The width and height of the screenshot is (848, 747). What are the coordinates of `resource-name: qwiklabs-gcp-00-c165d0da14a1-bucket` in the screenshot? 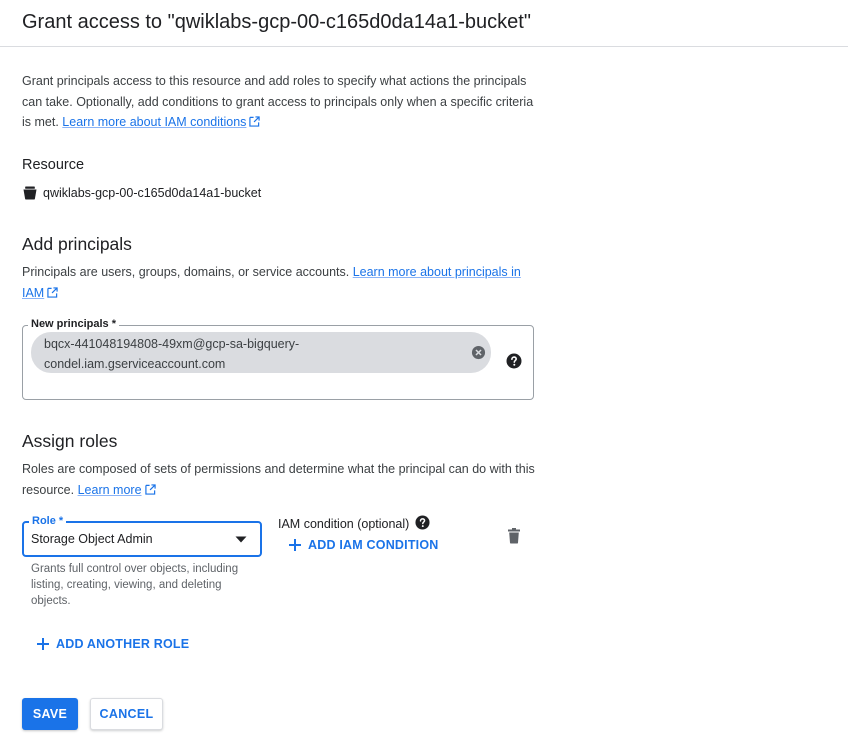 It's located at (152, 193).